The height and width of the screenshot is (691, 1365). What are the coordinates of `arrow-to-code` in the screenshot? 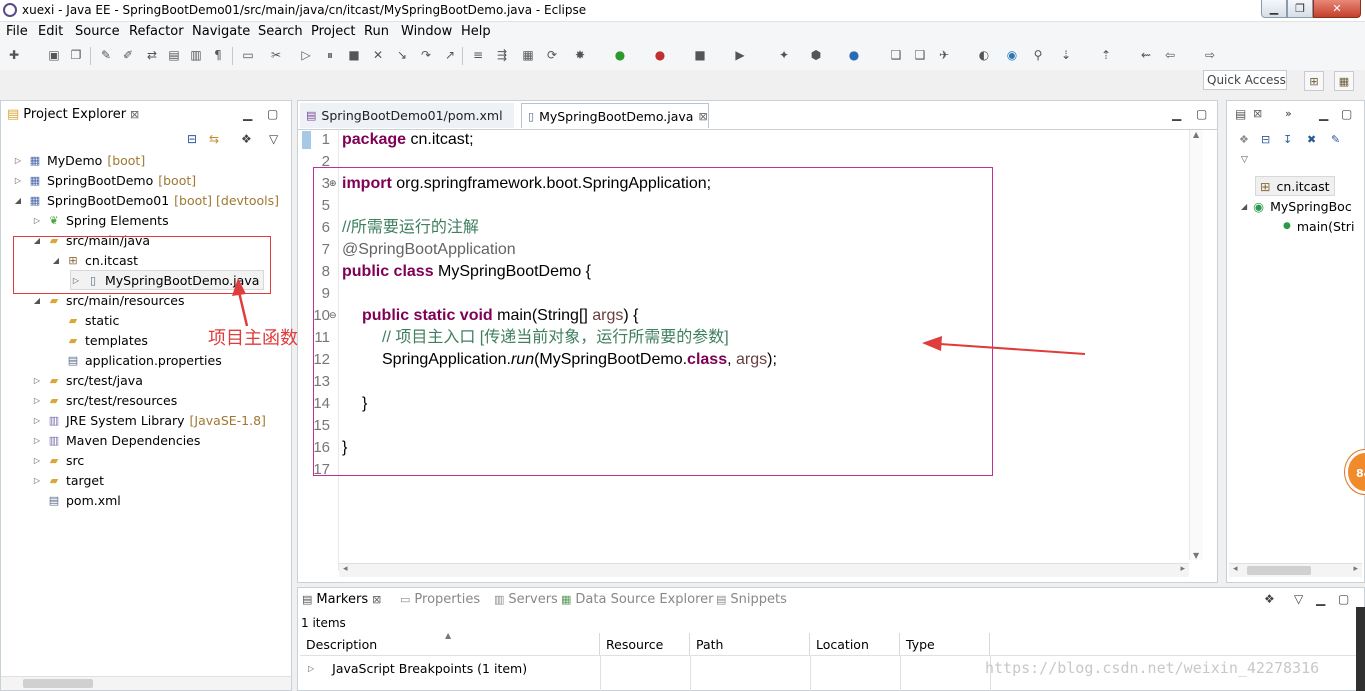 It's located at (1004, 345).